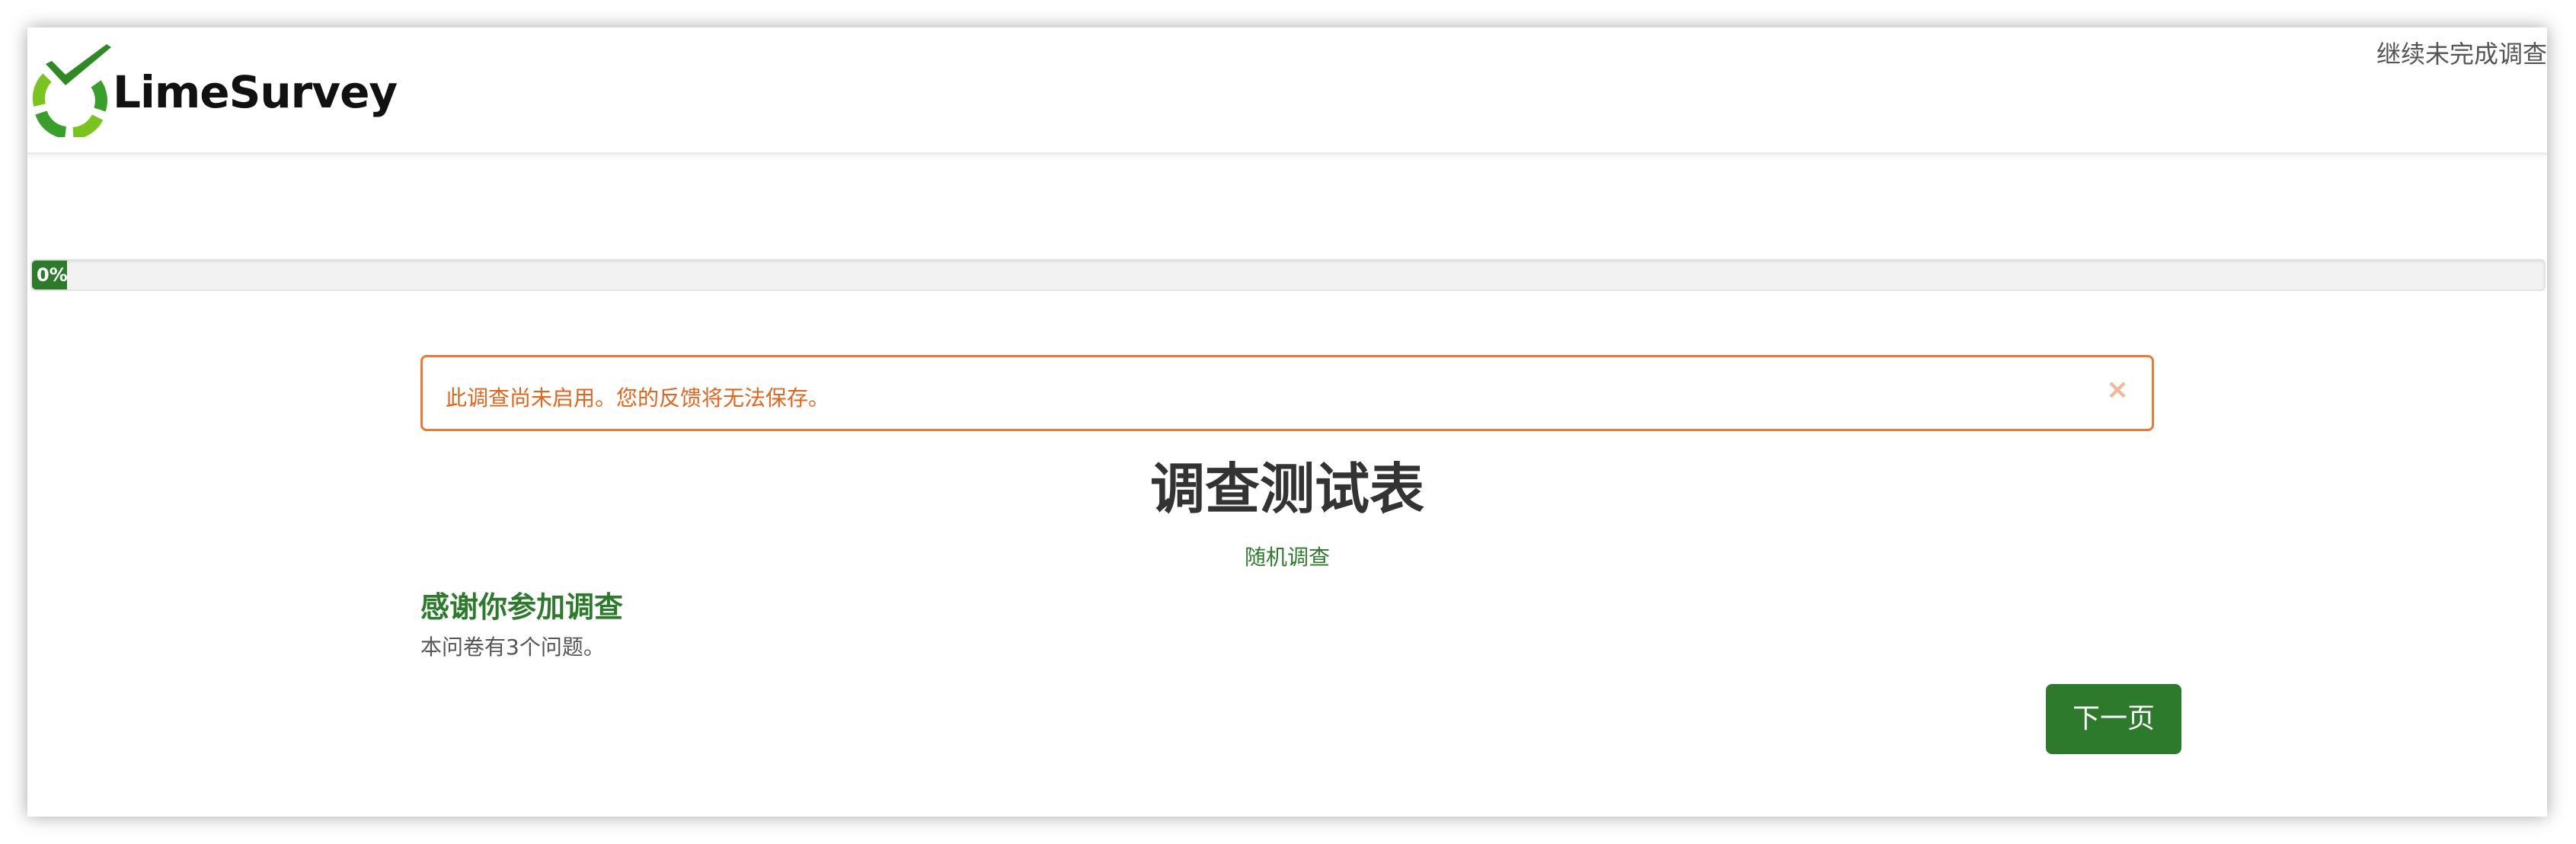 This screenshot has width=2576, height=844. Describe the element at coordinates (71, 90) in the screenshot. I see `limesurvey-logo-icon` at that location.